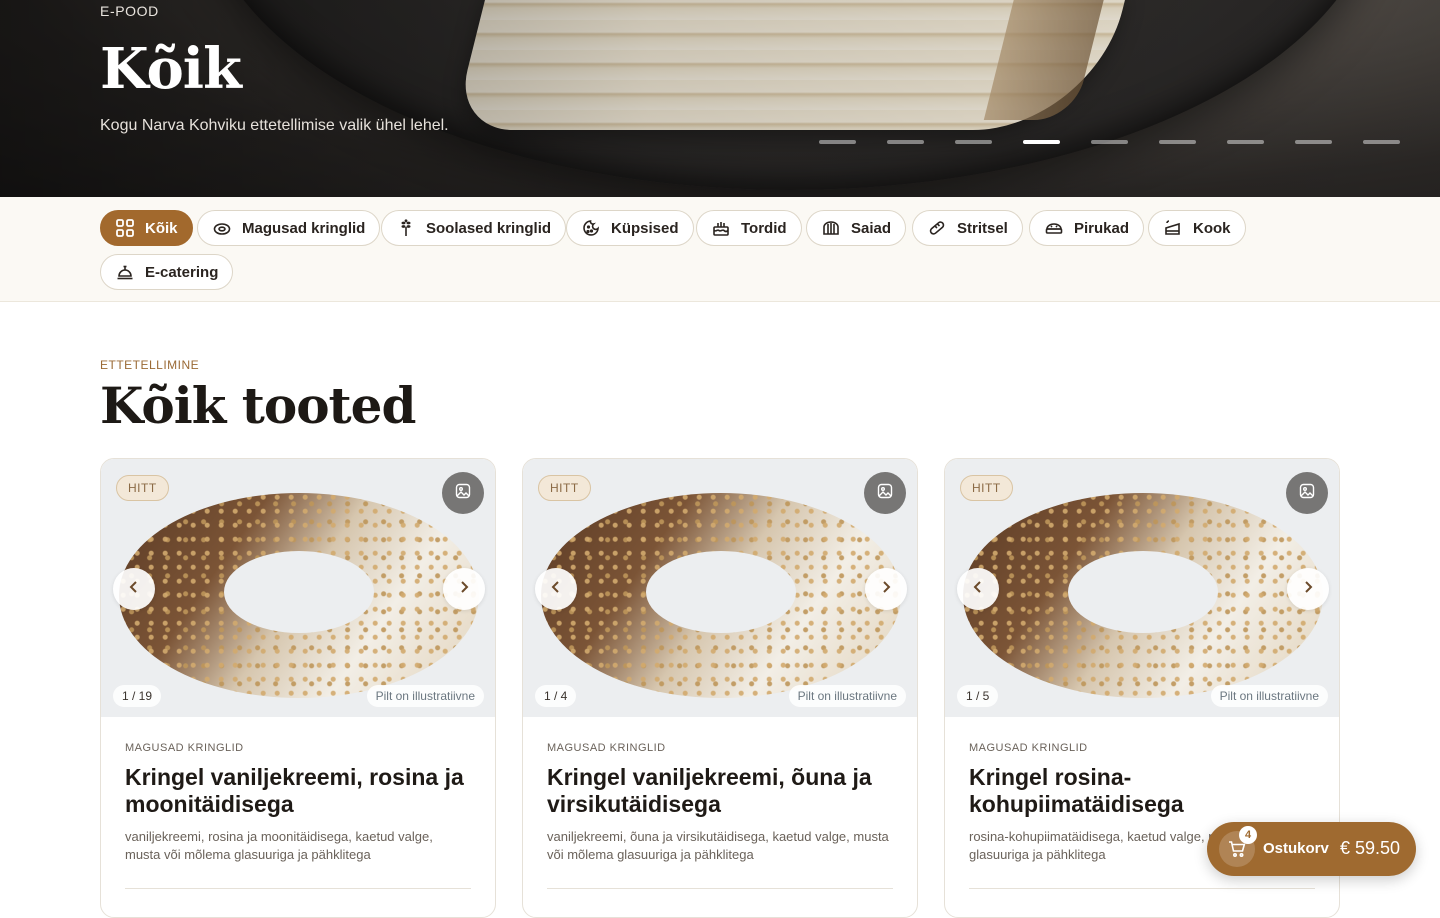 Image resolution: width=1440 pixels, height=918 pixels. I want to click on hero-eyebrow: E-POOD, so click(129, 11).